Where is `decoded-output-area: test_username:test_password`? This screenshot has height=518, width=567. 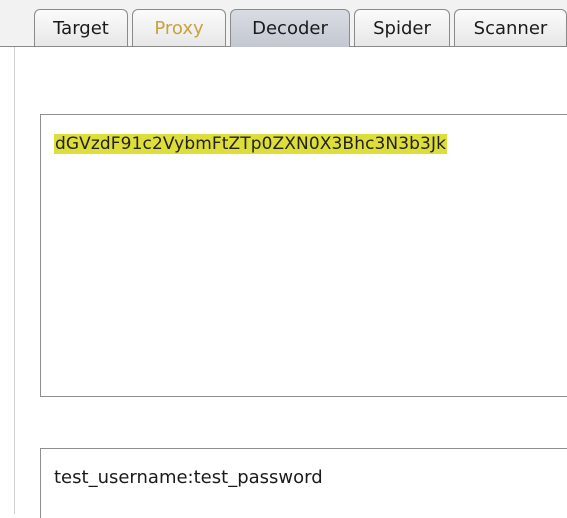
decoded-output-area: test_username:test_password is located at coordinates (303, 483).